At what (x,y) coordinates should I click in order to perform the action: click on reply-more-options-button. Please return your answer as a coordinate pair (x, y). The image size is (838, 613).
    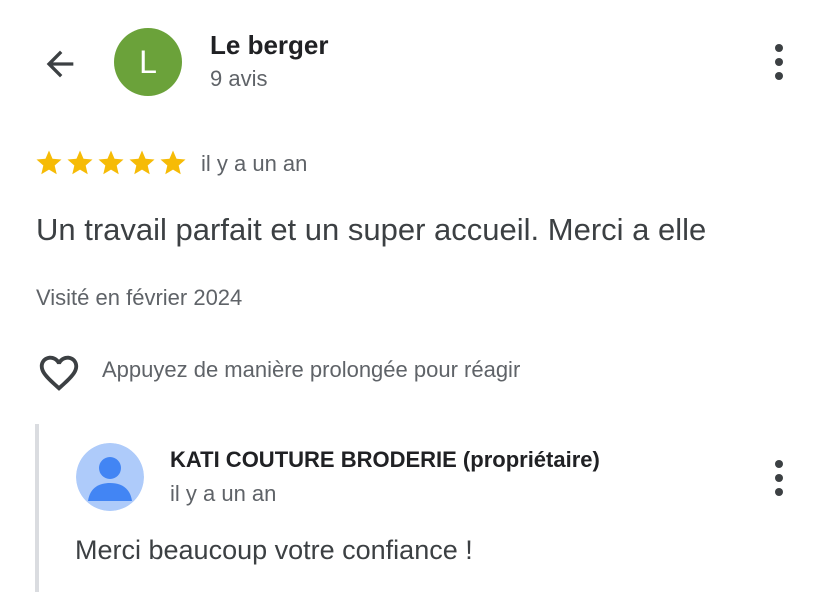
    Looking at the image, I should click on (779, 478).